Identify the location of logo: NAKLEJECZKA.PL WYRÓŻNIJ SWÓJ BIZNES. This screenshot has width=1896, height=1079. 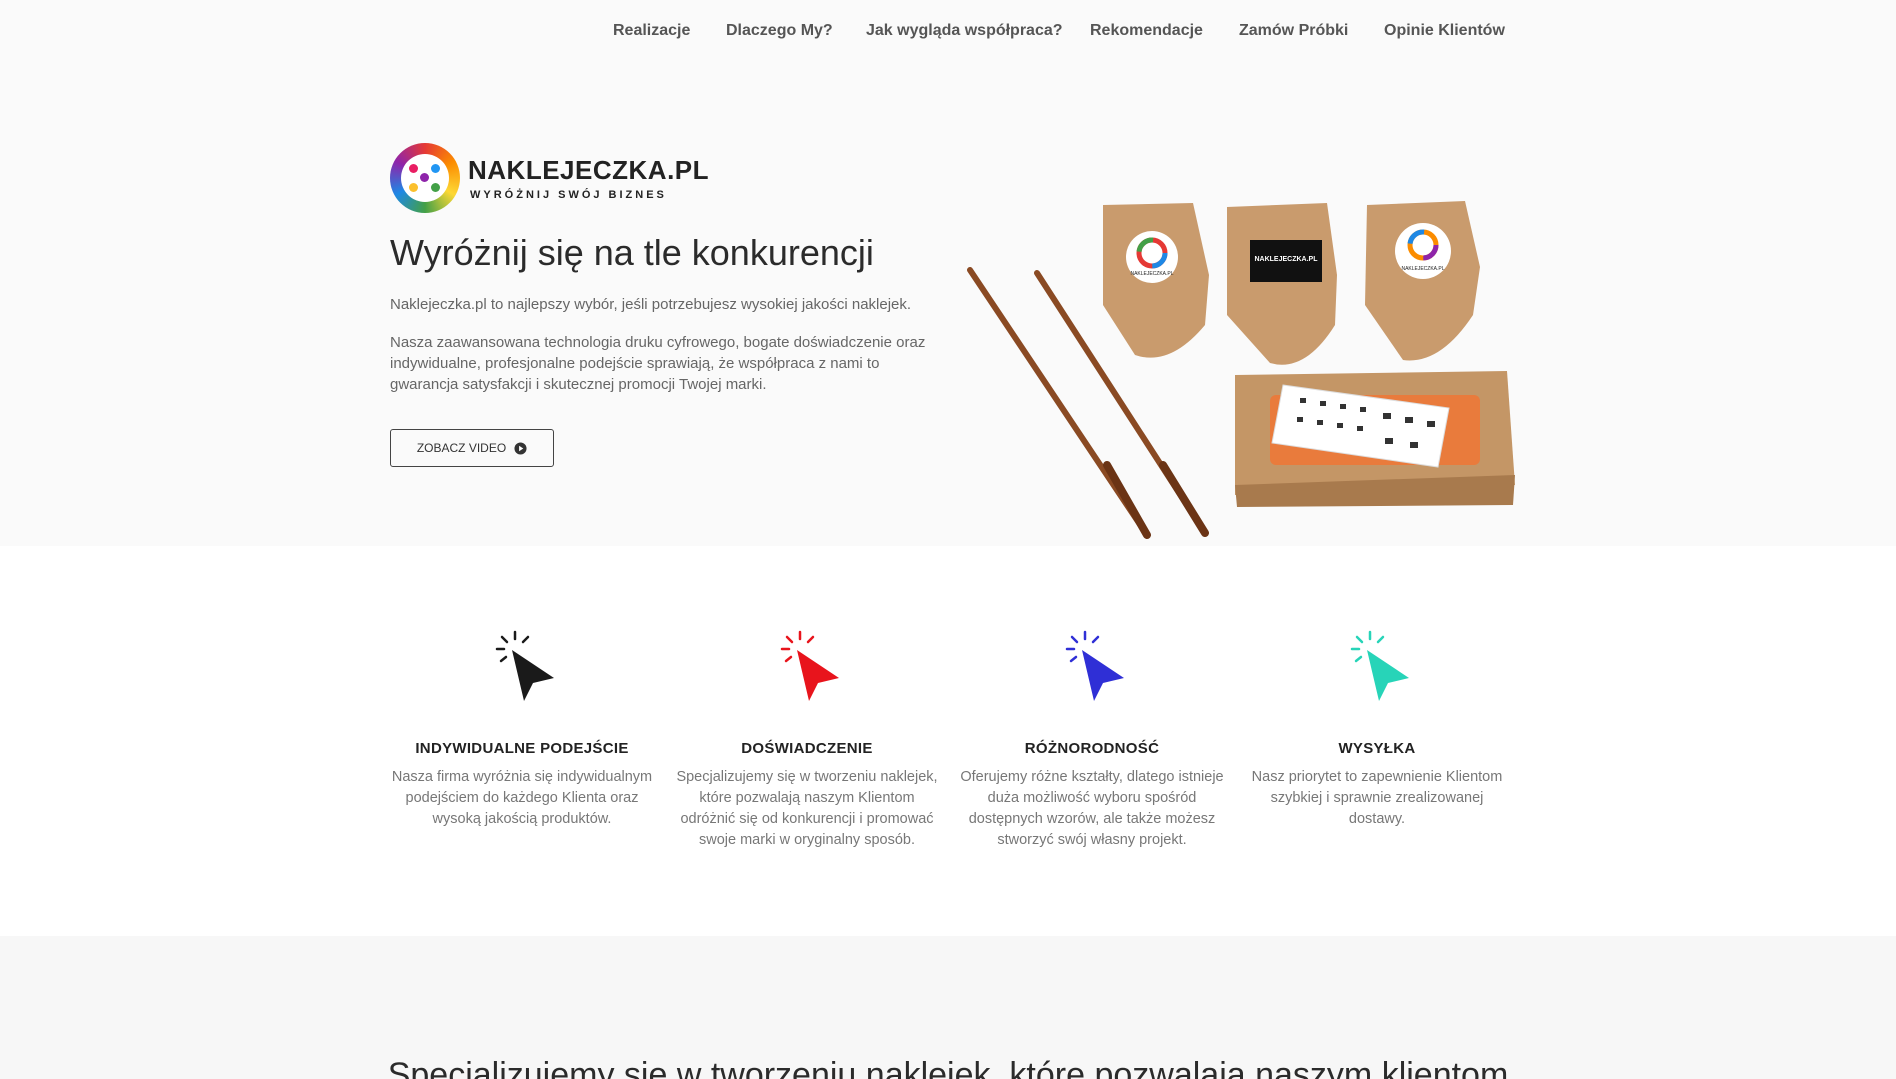
(549, 179).